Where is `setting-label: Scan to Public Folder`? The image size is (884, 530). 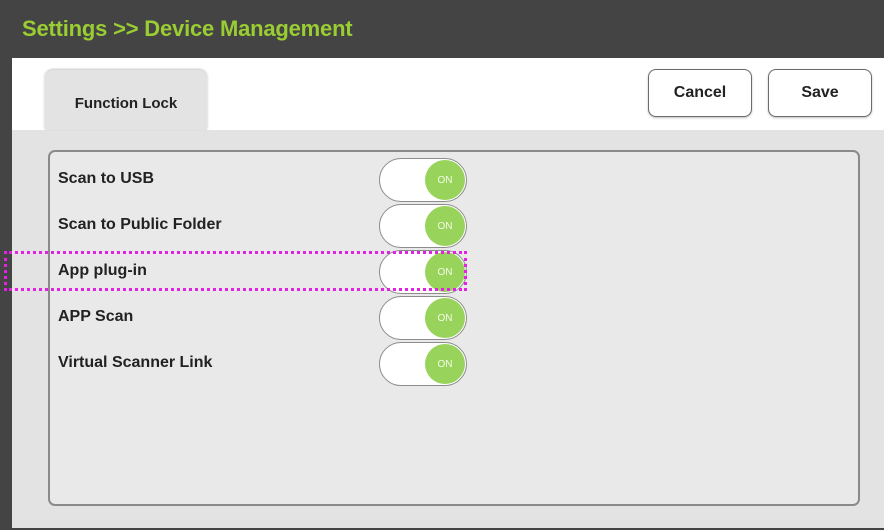
setting-label: Scan to Public Folder is located at coordinates (140, 224).